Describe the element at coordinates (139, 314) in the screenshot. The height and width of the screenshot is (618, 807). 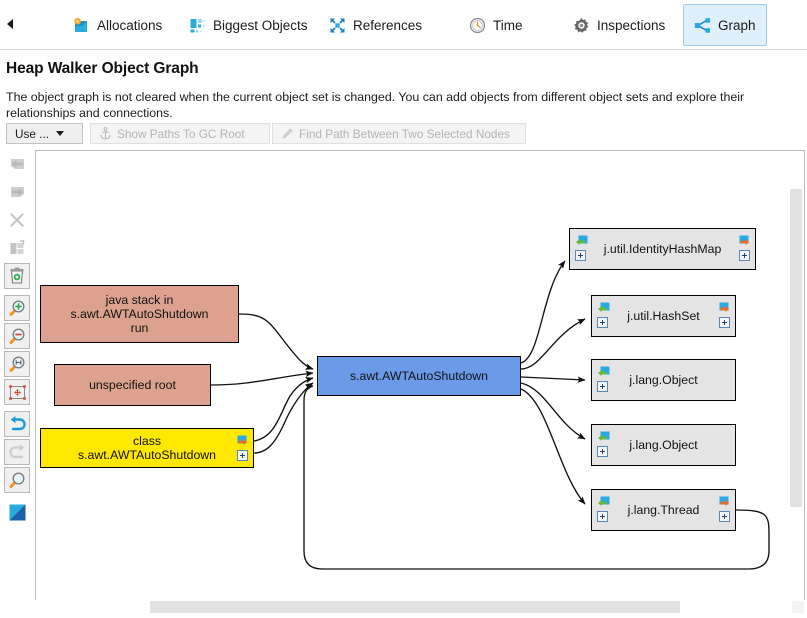
I see `graph-node: java stack in s.awt.AWTAutoShutdown run` at that location.